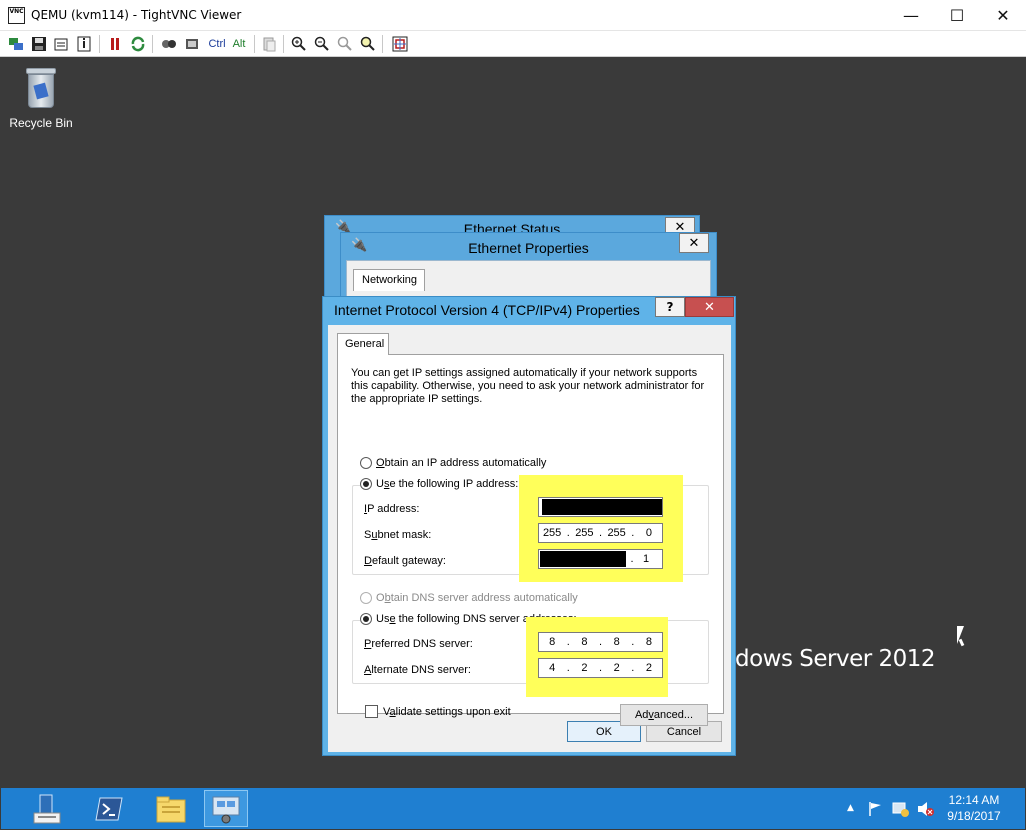 The width and height of the screenshot is (1026, 830). Describe the element at coordinates (461, 463) in the screenshot. I see `obtain-ip-auto-label: Obtain an IP address automatically` at that location.